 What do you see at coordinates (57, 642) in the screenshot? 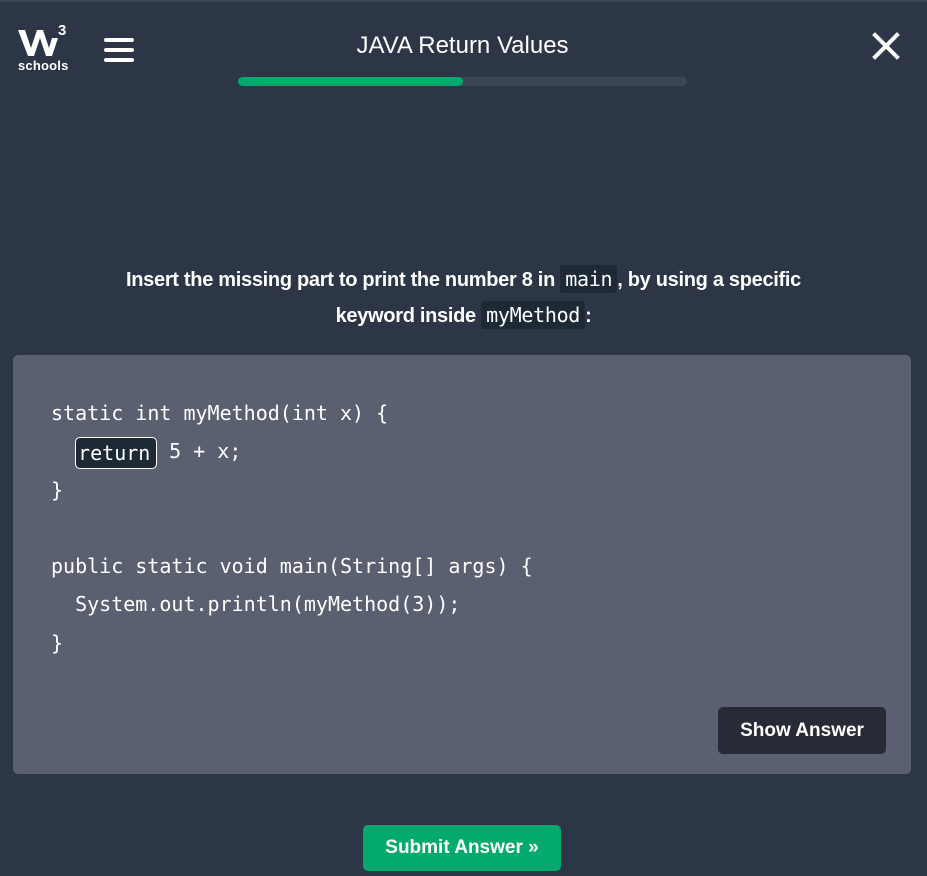
I see `code-line-7: }` at bounding box center [57, 642].